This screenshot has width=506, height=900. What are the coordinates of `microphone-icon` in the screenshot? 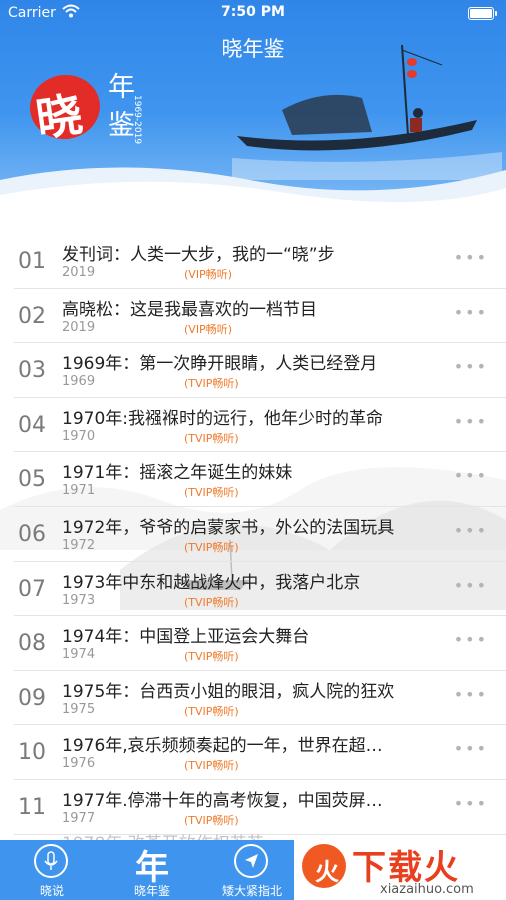 It's located at (51, 861).